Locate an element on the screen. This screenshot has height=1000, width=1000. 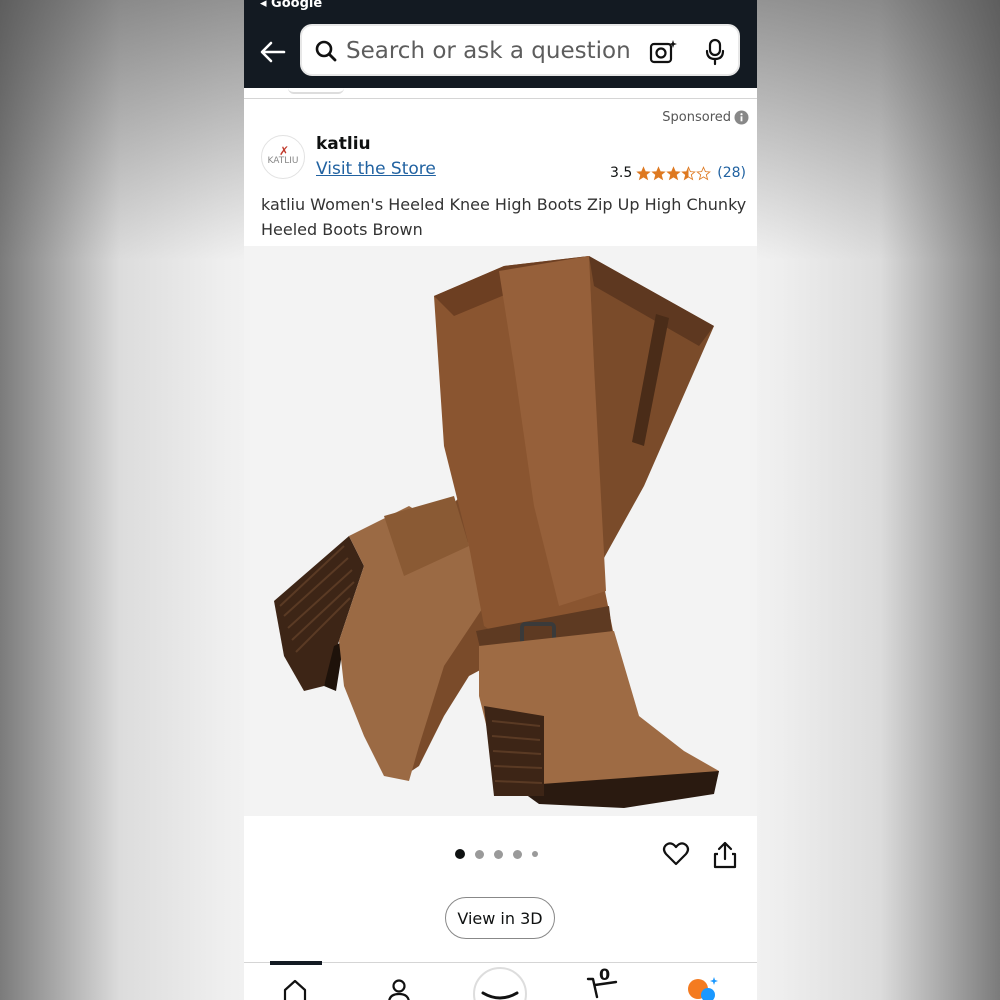
sponsored-label: Sponsored is located at coordinates (696, 117).